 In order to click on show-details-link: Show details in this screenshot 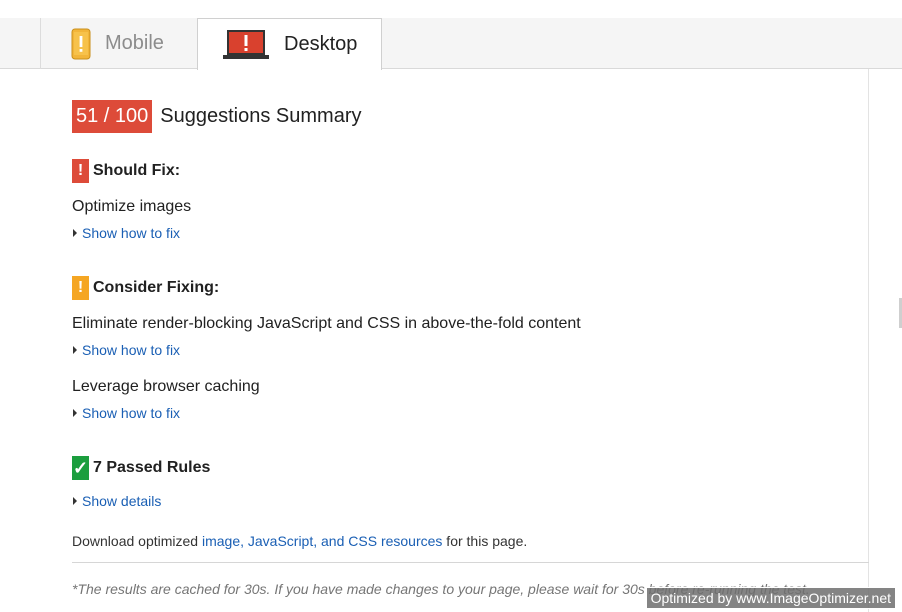, I will do `click(116, 501)`.